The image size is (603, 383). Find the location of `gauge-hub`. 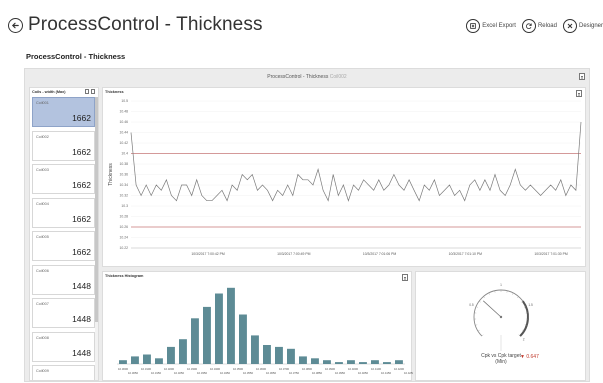

gauge-hub is located at coordinates (501, 317).